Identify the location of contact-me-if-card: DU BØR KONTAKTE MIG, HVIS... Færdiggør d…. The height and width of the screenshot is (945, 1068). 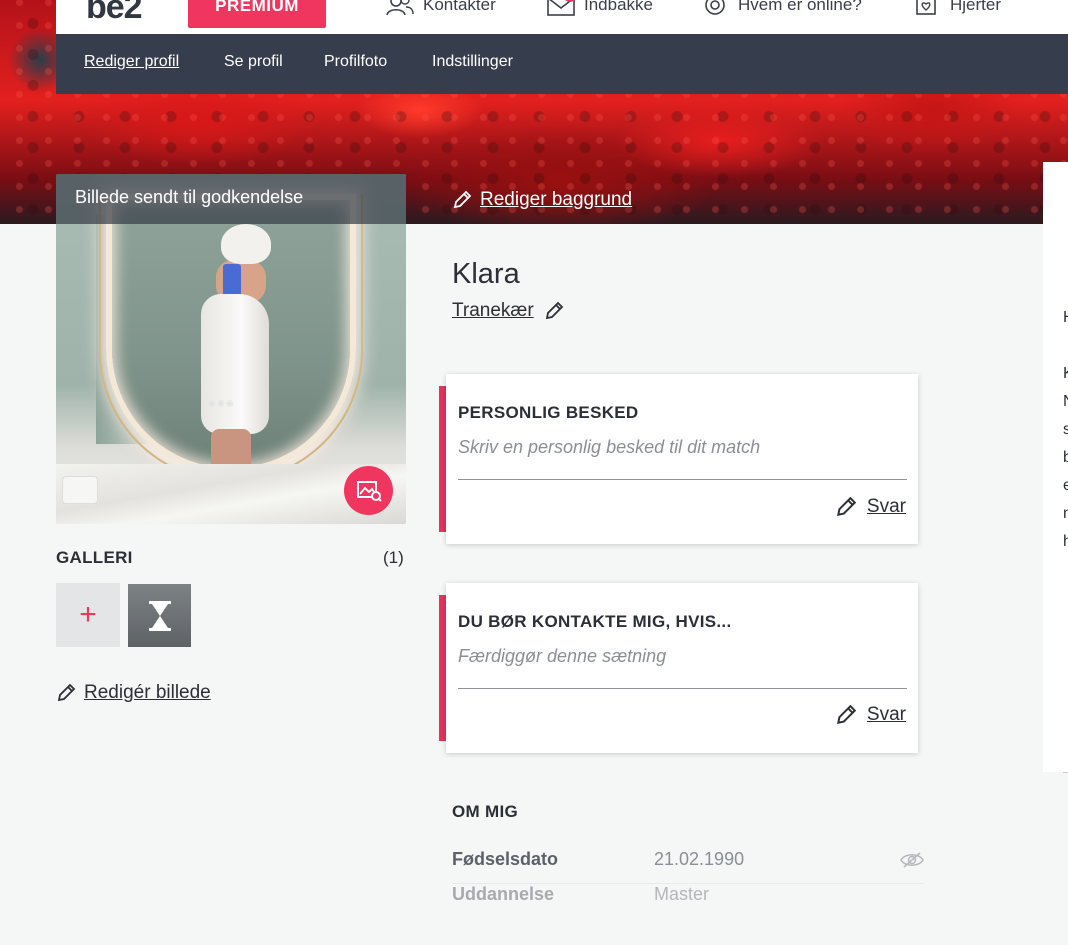
(682, 668).